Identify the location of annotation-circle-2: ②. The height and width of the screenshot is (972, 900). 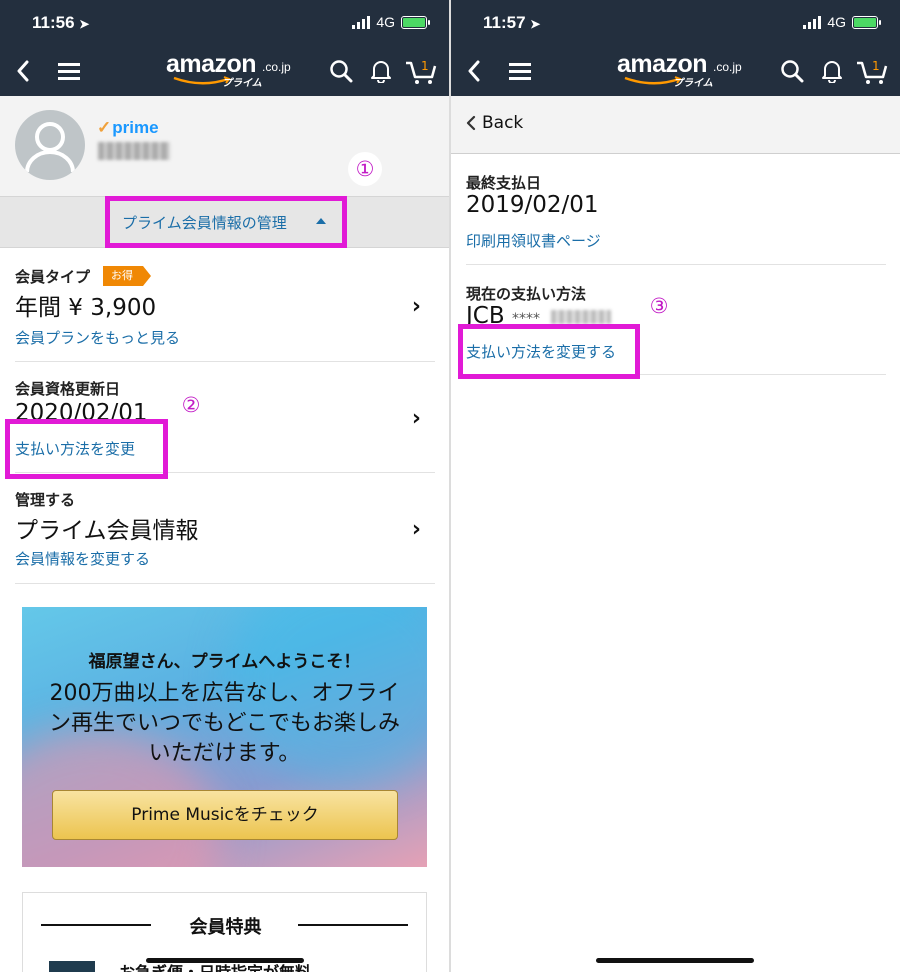
(191, 405).